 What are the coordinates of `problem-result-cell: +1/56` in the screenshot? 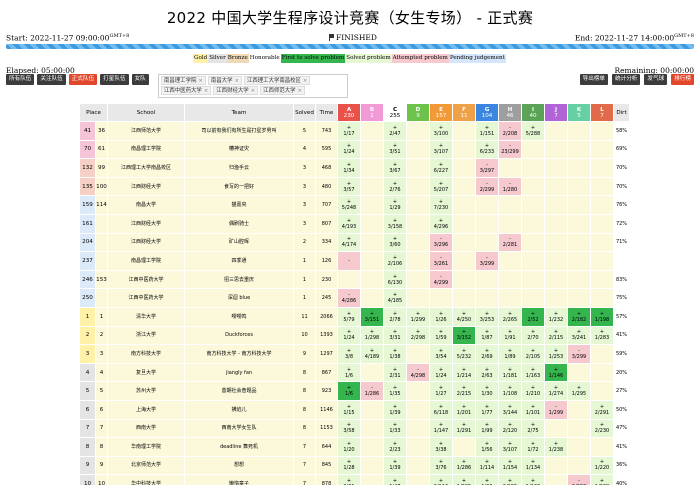 It's located at (487, 447).